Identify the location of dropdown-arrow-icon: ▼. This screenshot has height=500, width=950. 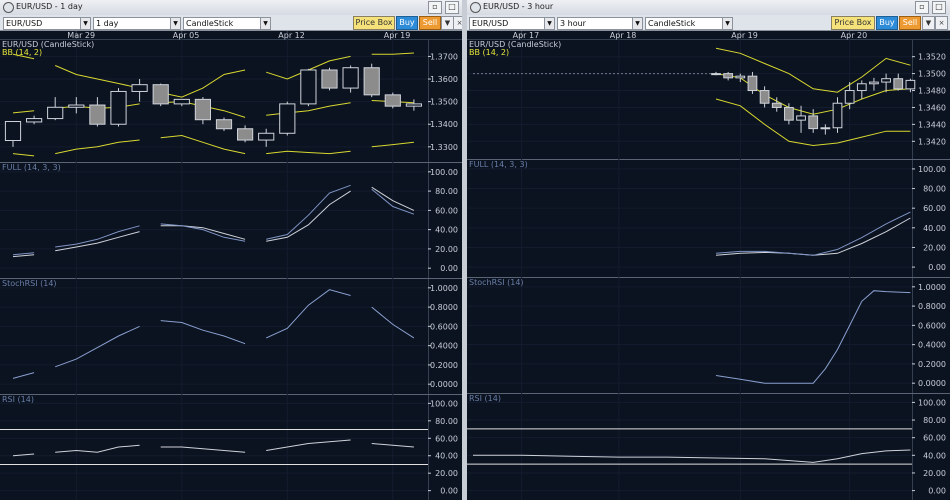
(928, 23).